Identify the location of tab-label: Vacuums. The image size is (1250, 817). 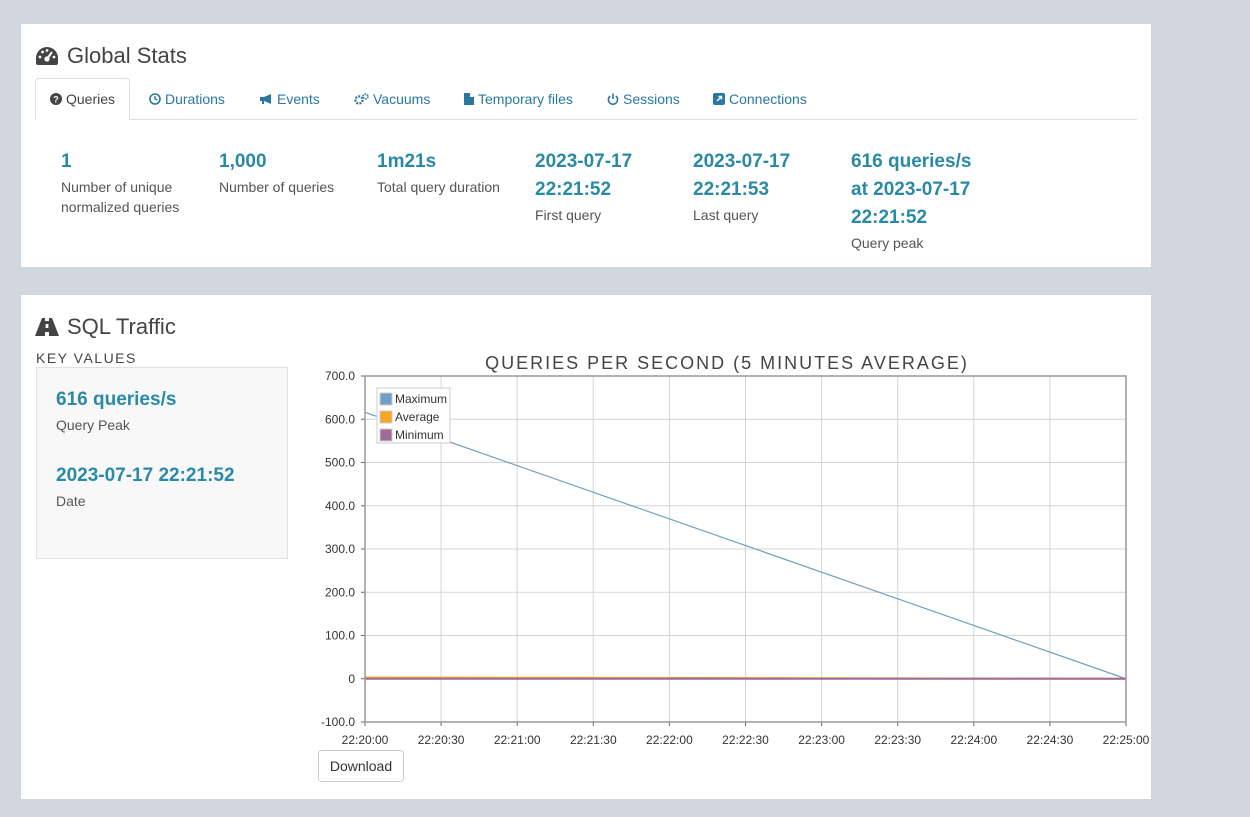
(402, 98).